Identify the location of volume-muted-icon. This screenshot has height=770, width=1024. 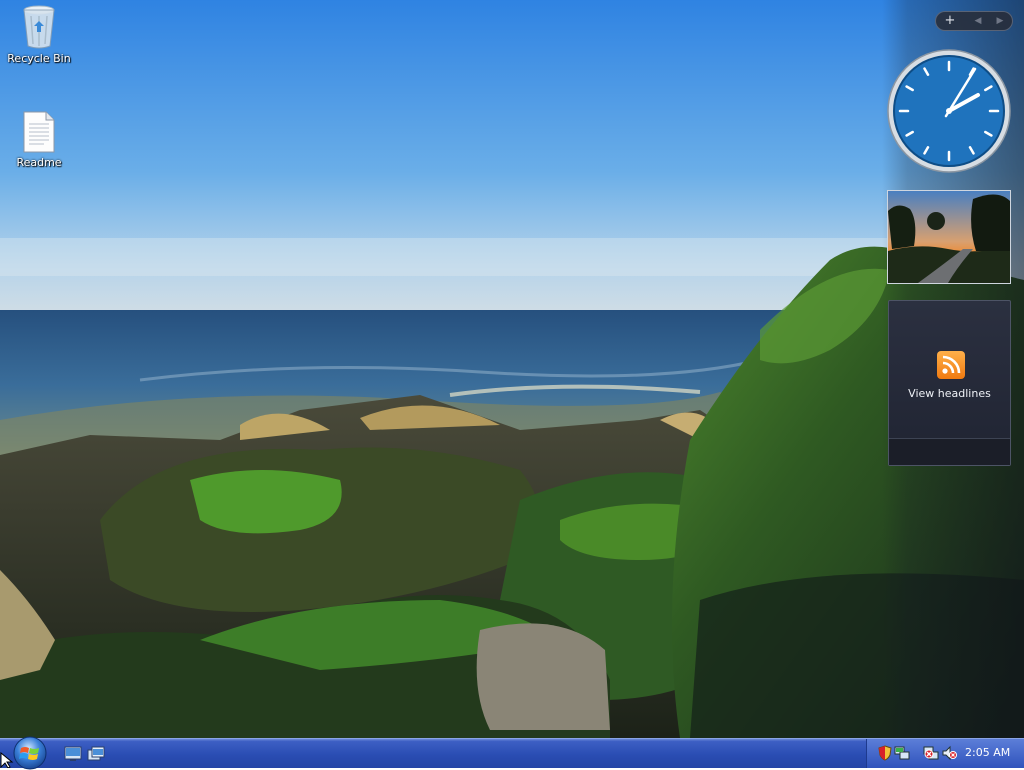
(949, 753).